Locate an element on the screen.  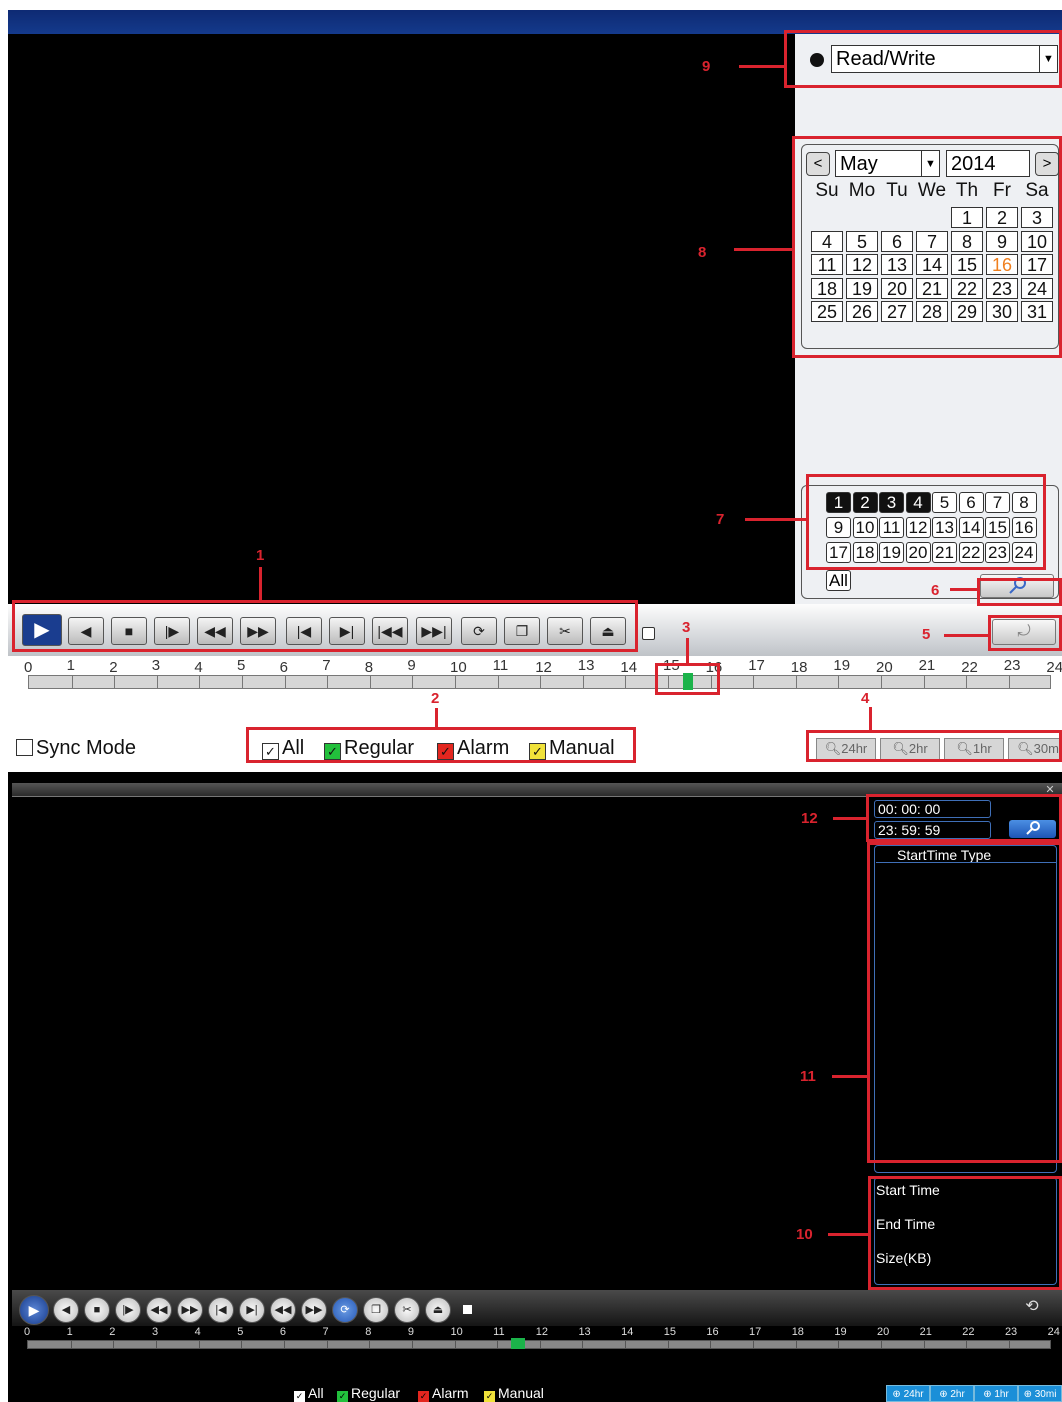
clip-scissors-button-2: ✂ is located at coordinates (407, 1310).